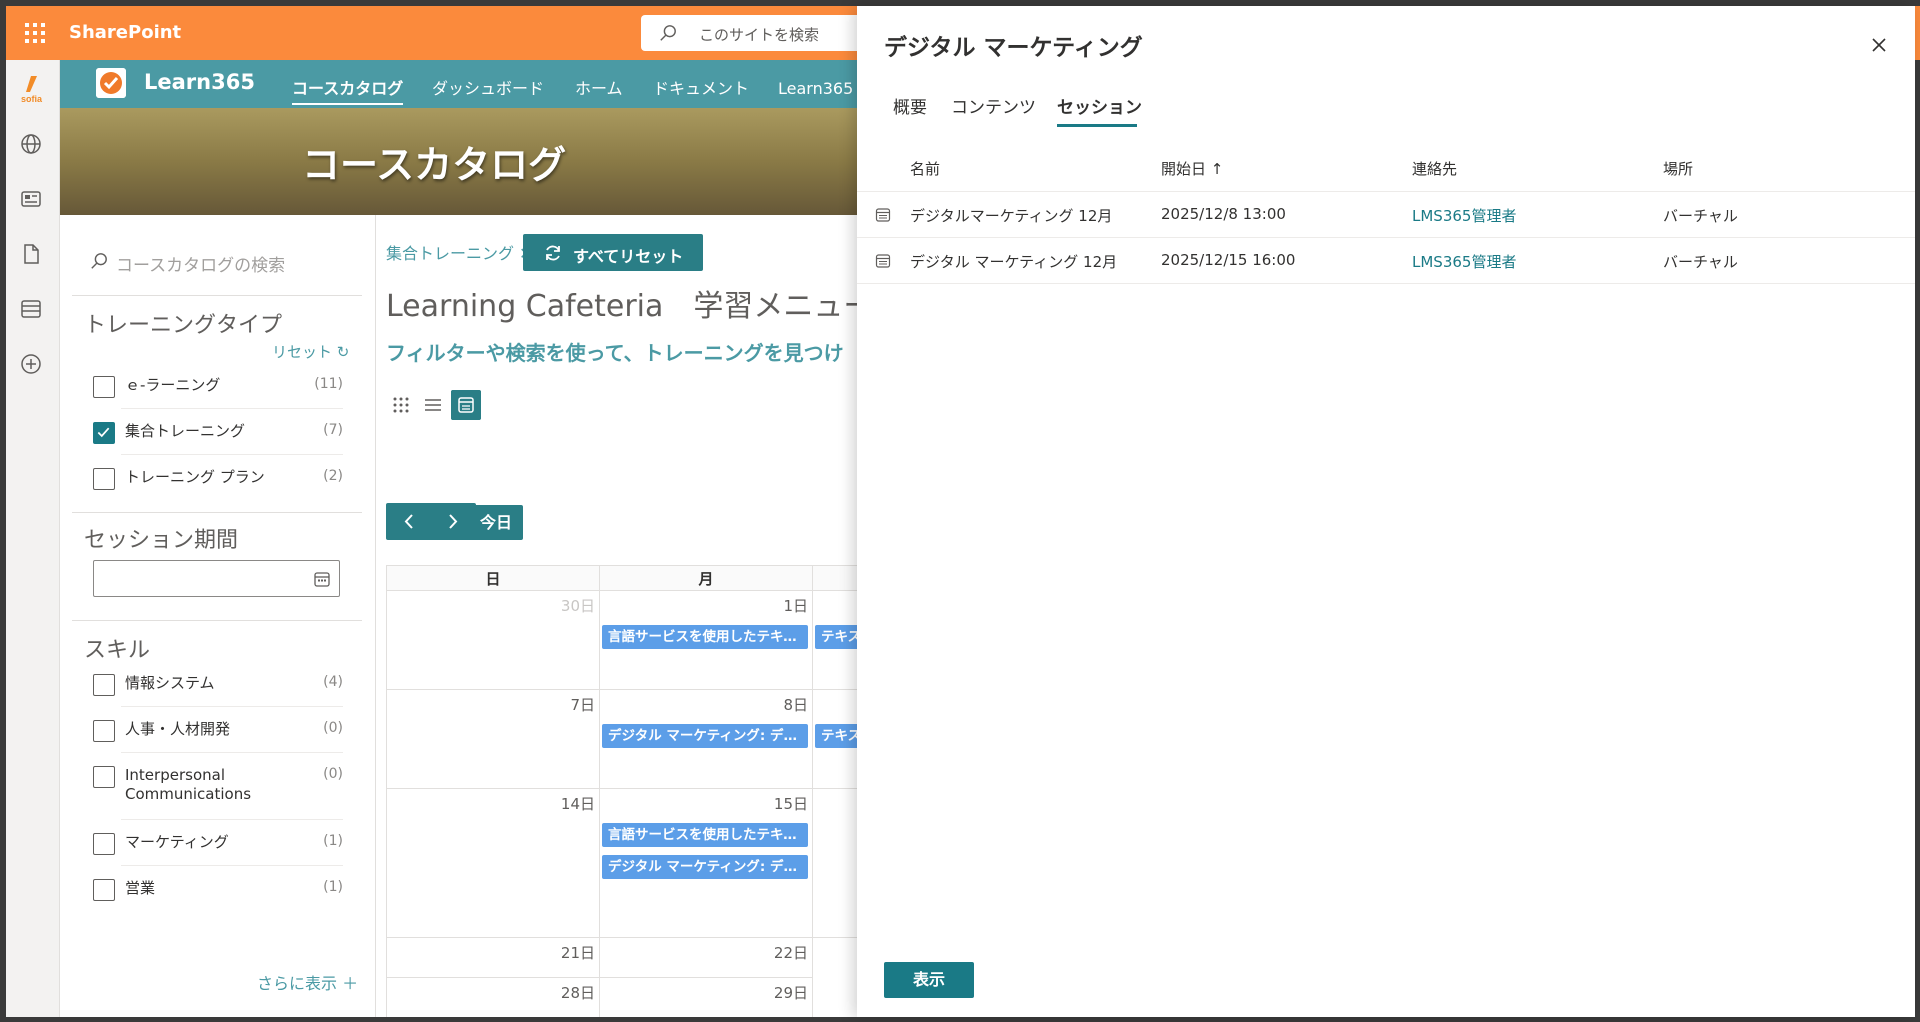 The width and height of the screenshot is (1920, 1022). Describe the element at coordinates (1011, 216) in the screenshot. I see `session-name: デジタルマーケティング 12月` at that location.